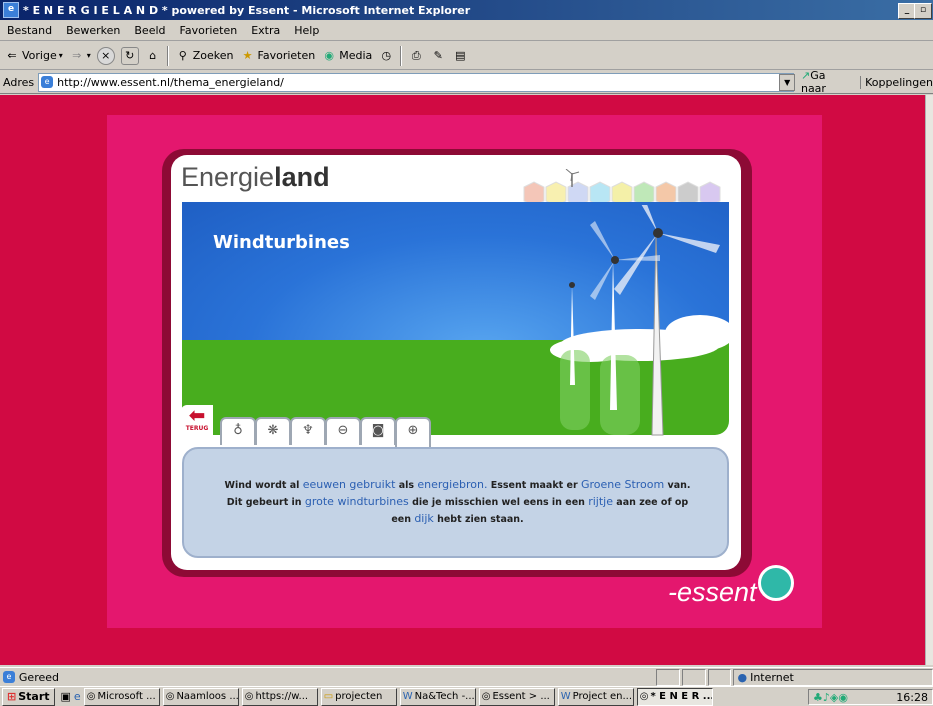  What do you see at coordinates (833, 677) in the screenshot?
I see `zone-cell: ● Internet` at bounding box center [833, 677].